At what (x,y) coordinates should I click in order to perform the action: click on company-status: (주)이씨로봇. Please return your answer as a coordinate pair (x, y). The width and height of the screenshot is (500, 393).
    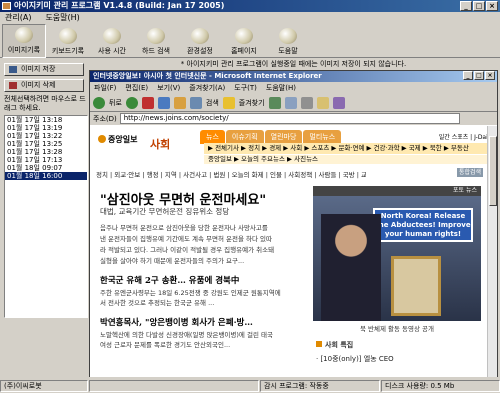
    Looking at the image, I should click on (44, 385).